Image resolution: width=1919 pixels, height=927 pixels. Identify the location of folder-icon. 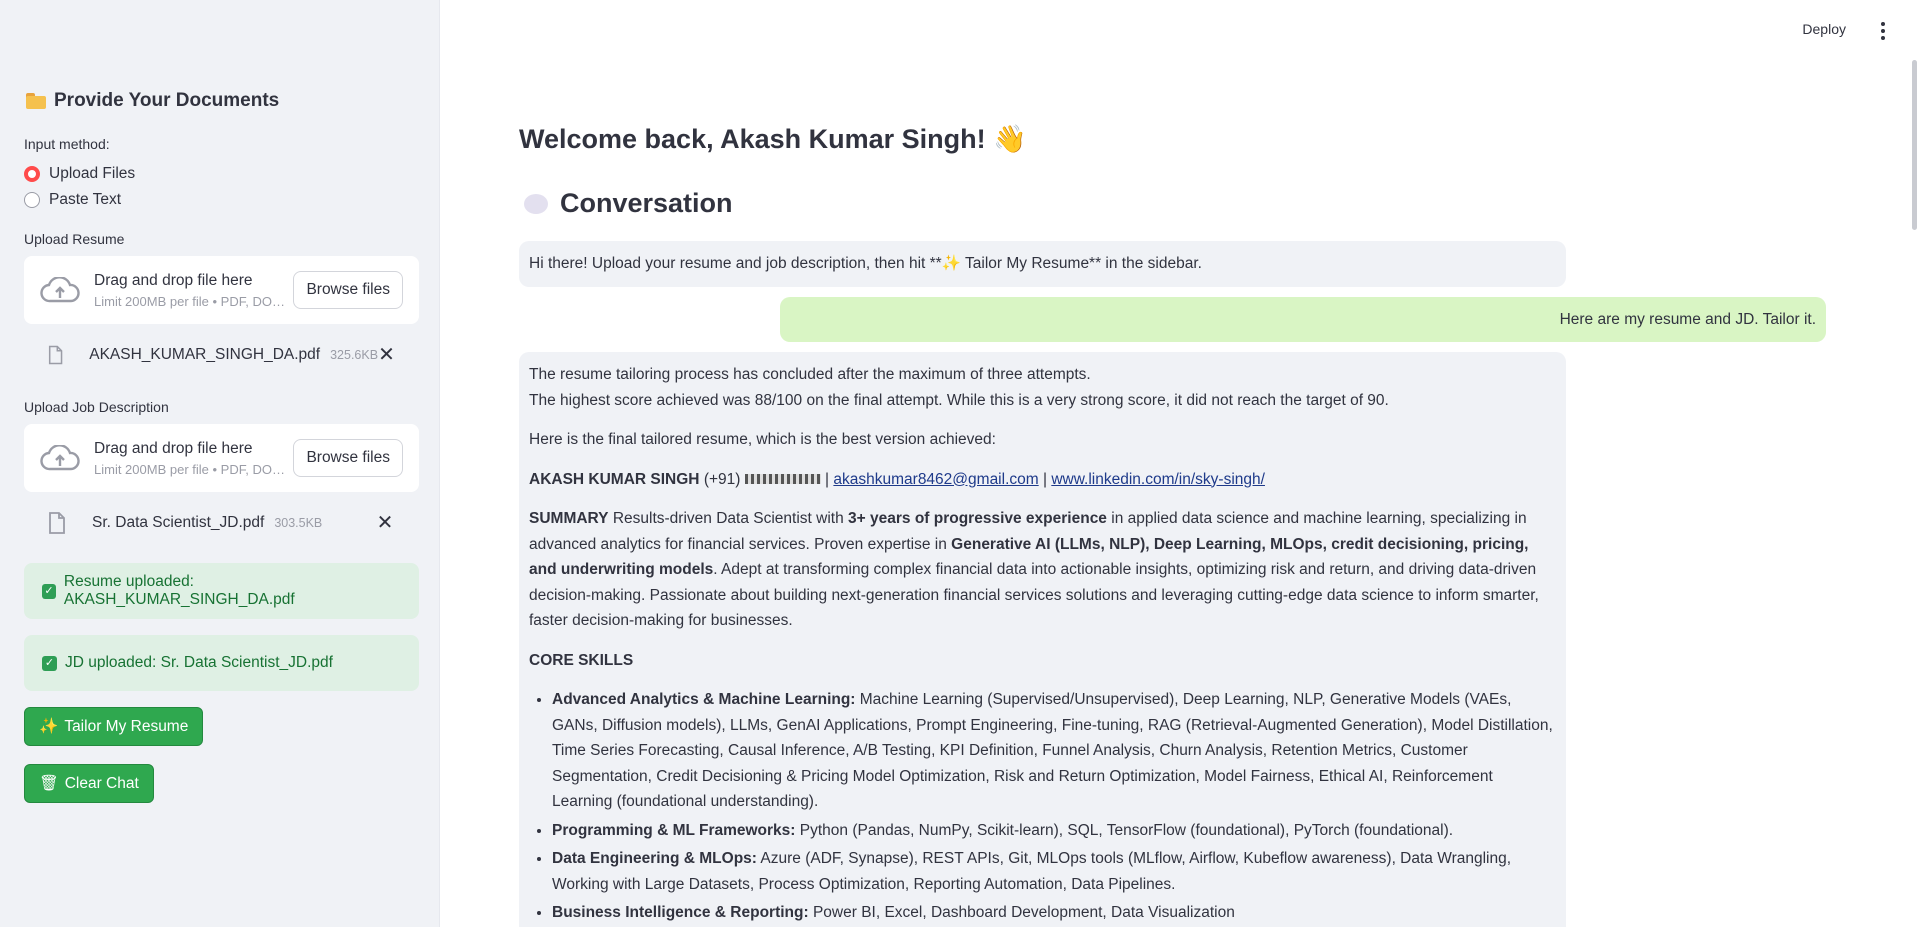
(36, 101).